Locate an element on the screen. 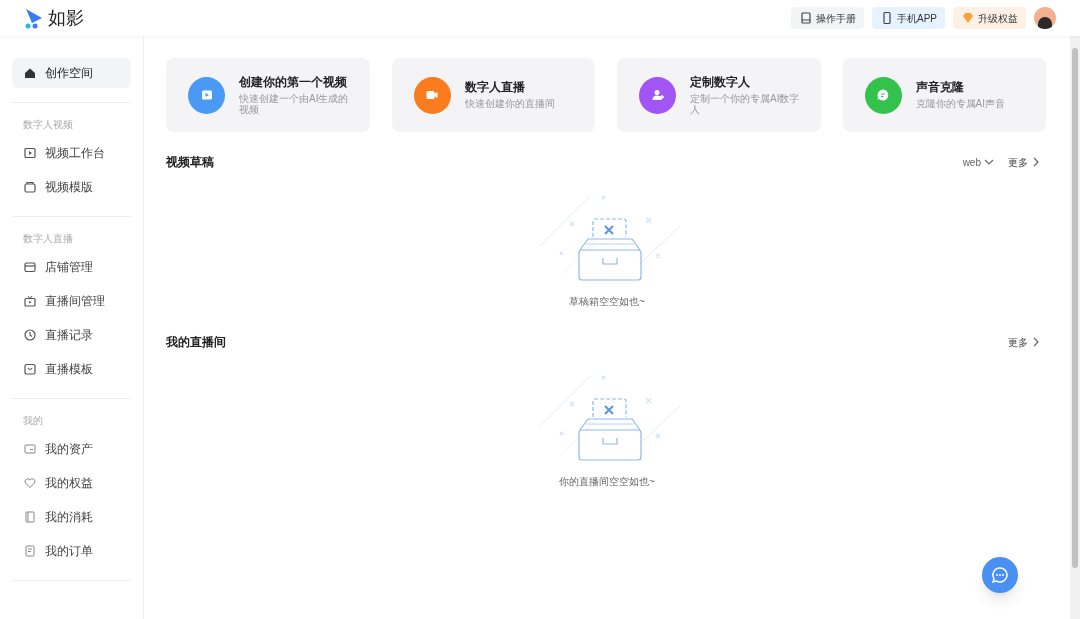 This screenshot has width=1080, height=619. avatar is located at coordinates (1045, 18).